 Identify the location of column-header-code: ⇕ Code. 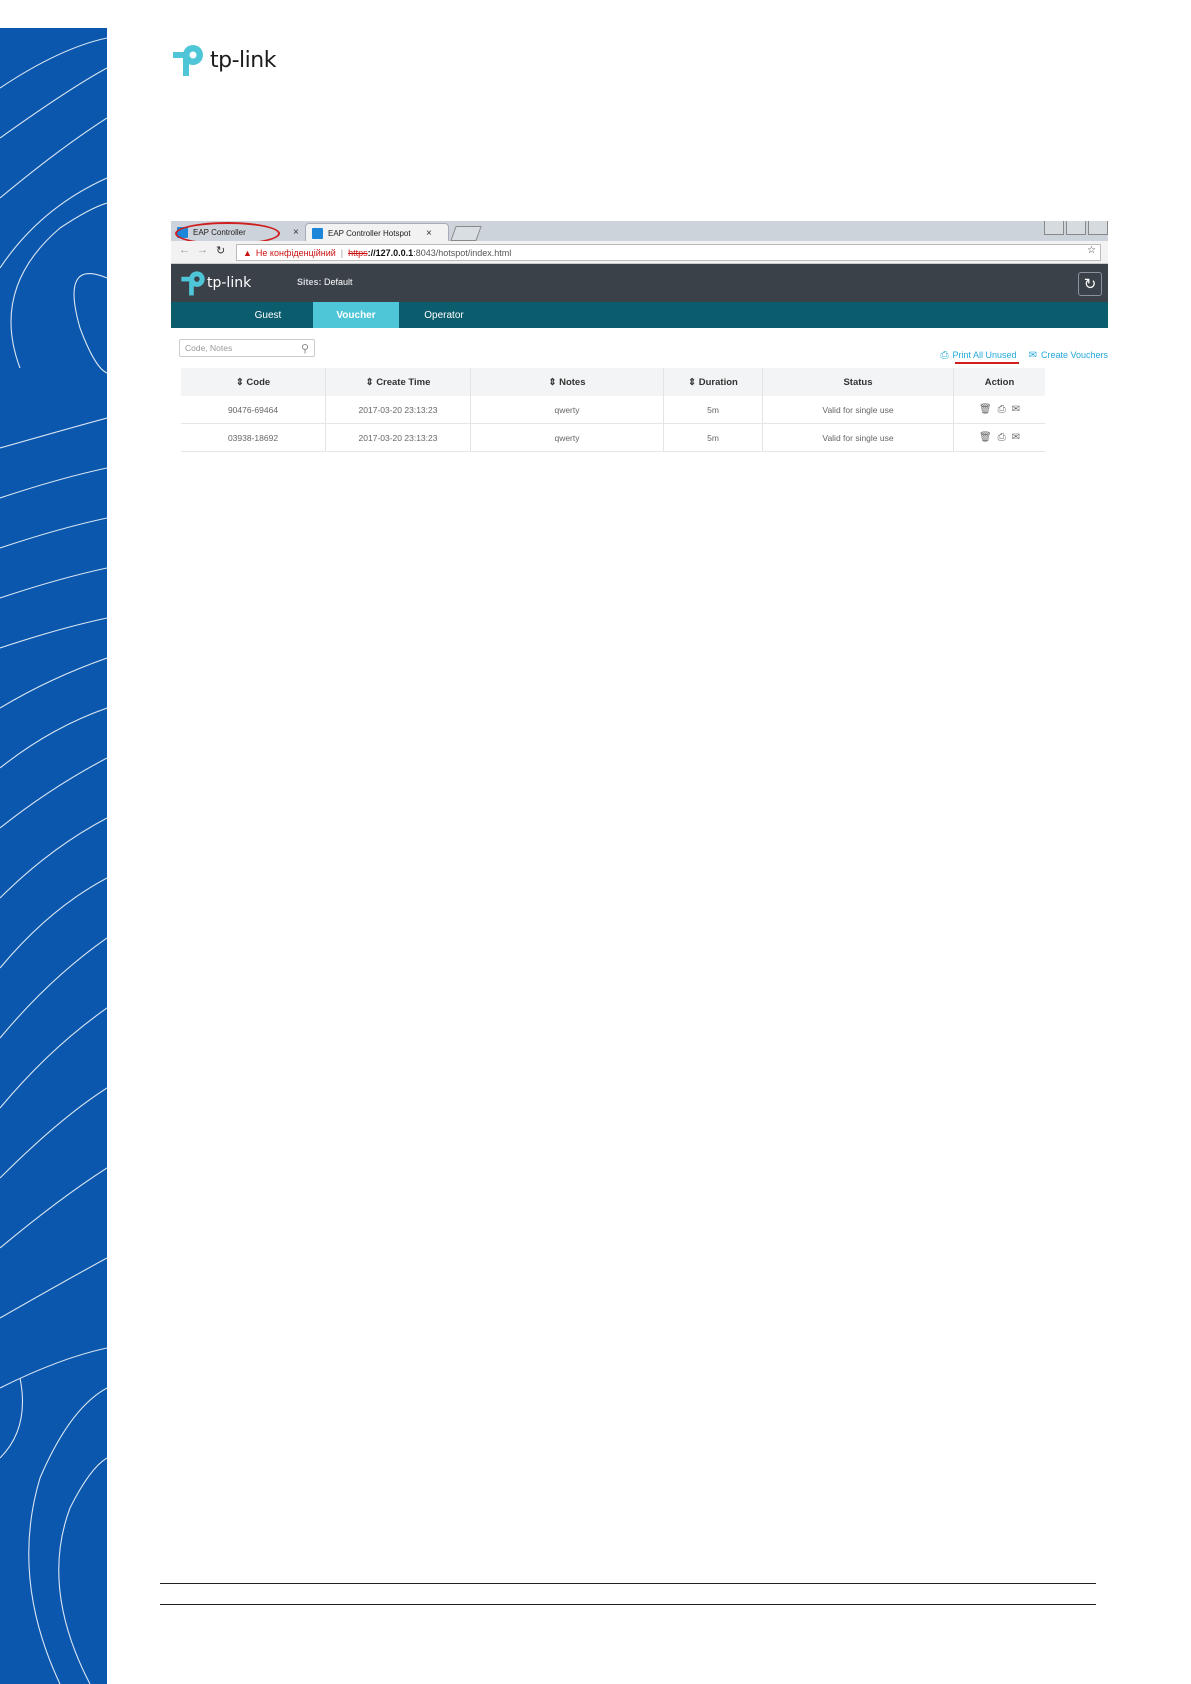
(253, 382).